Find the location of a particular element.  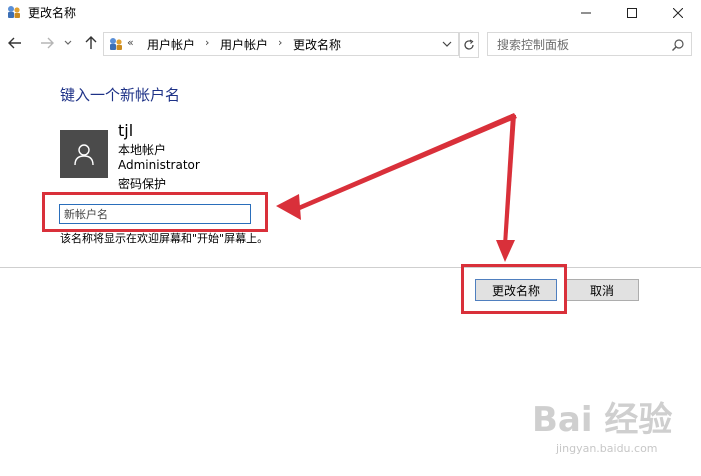

forward-button is located at coordinates (47, 43).